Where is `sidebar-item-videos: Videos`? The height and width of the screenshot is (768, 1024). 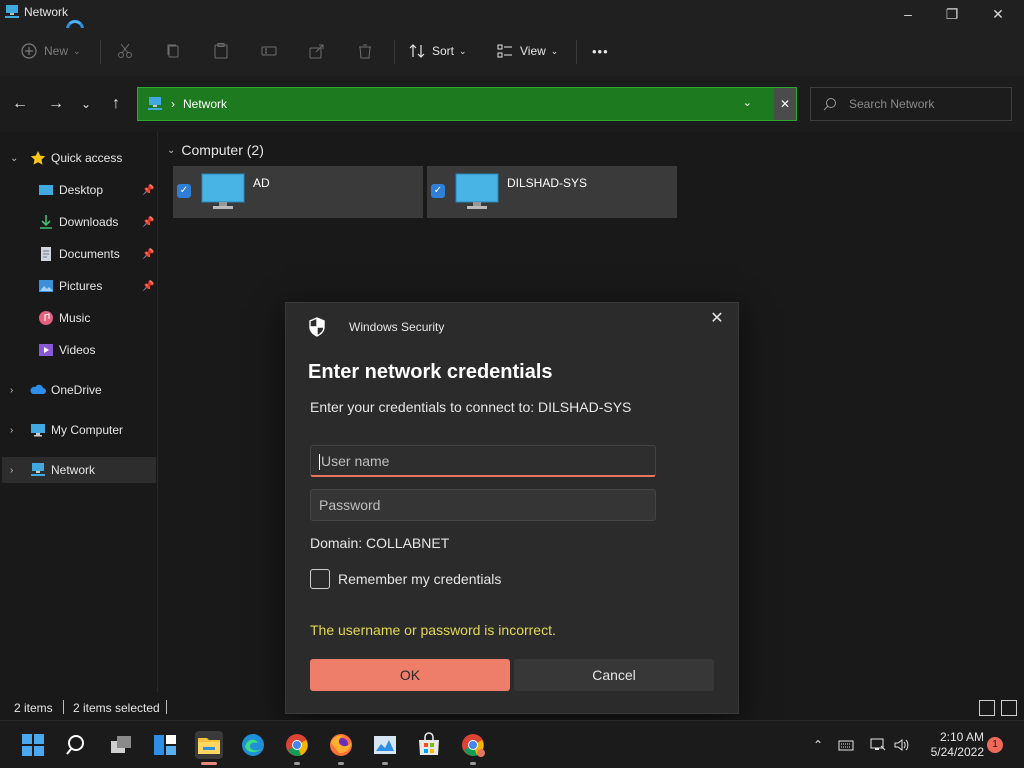 sidebar-item-videos: Videos is located at coordinates (79, 350).